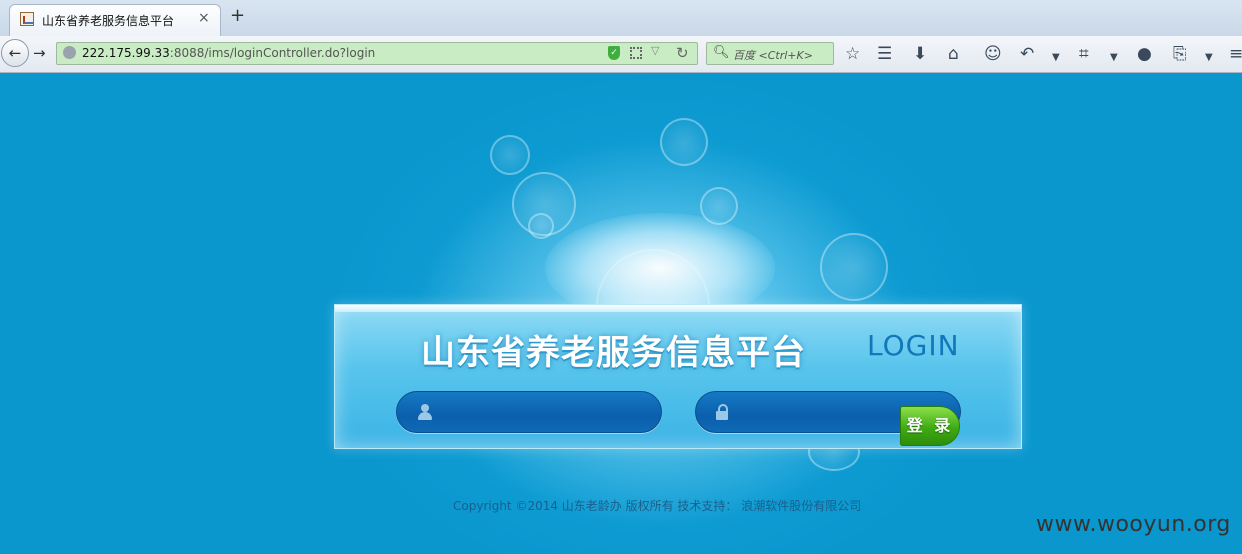 Image resolution: width=1242 pixels, height=554 pixels. What do you see at coordinates (1133, 524) in the screenshot?
I see `watermark-text: www.wooyun.org` at bounding box center [1133, 524].